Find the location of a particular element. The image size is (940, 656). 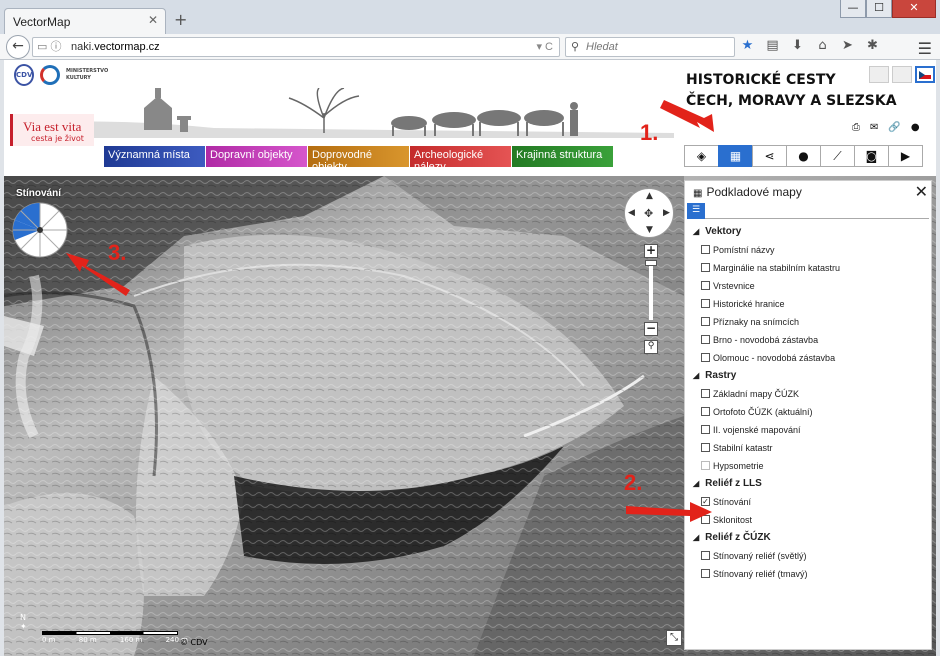

annotation-1: 1. is located at coordinates (649, 132).